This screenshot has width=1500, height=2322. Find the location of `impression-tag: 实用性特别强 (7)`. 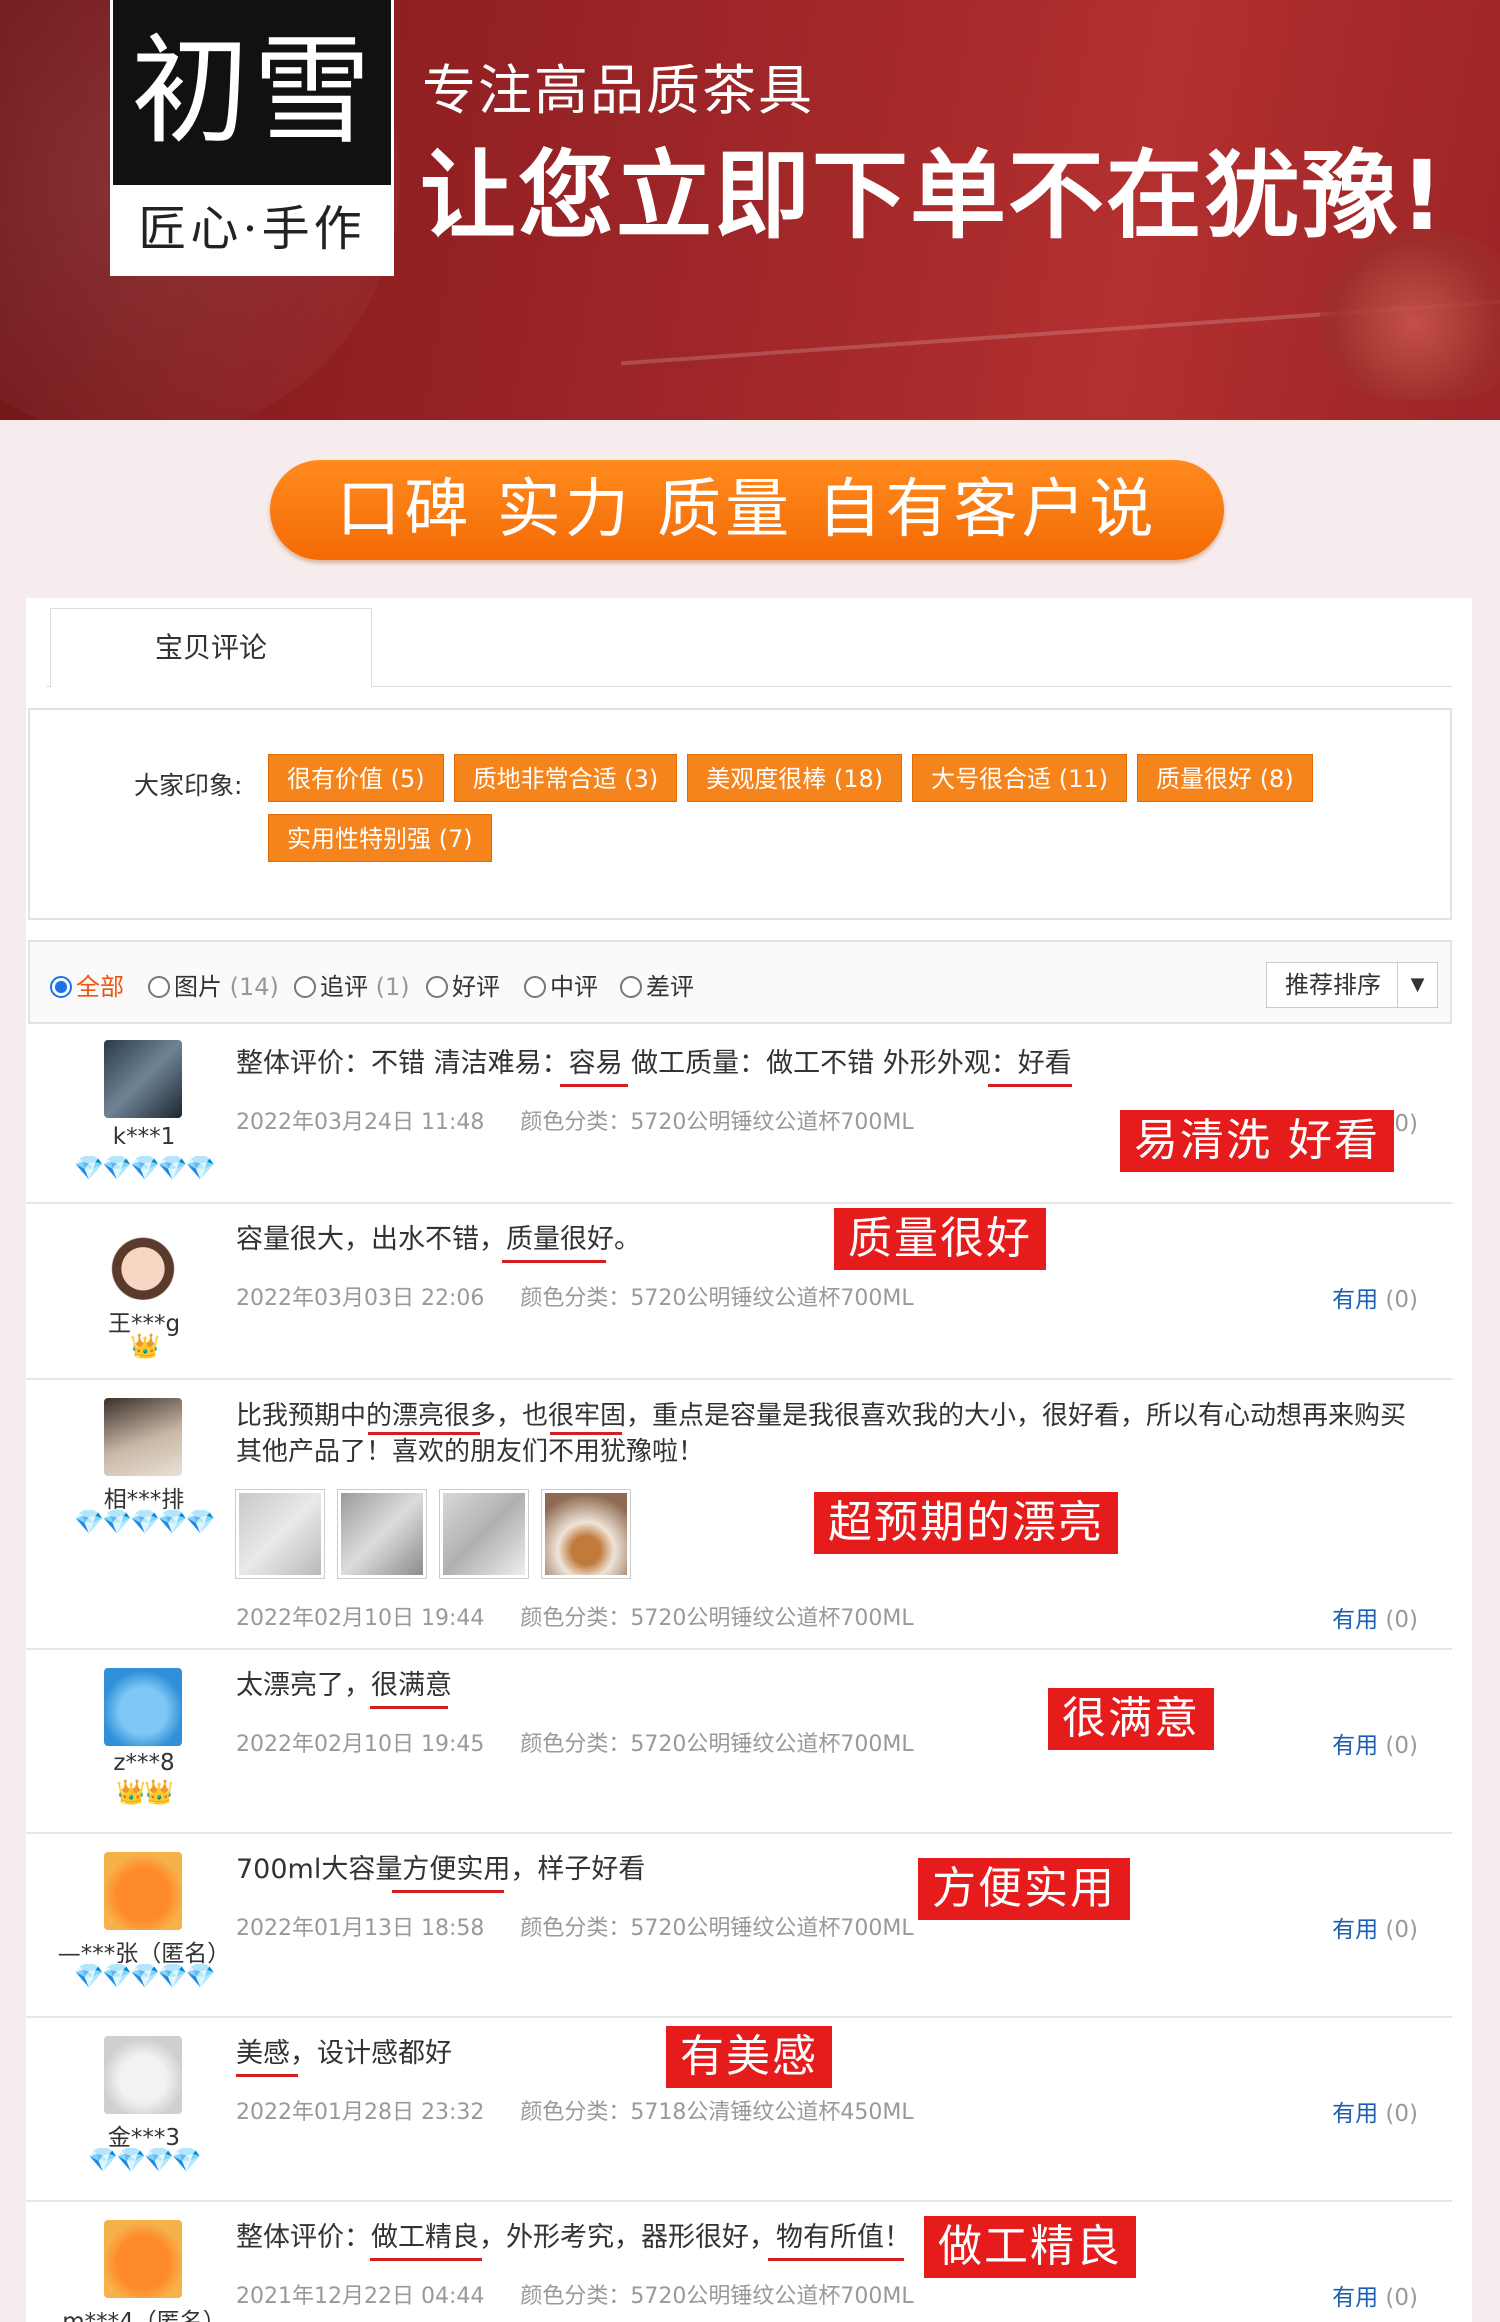

impression-tag: 实用性特别强 (7) is located at coordinates (380, 838).